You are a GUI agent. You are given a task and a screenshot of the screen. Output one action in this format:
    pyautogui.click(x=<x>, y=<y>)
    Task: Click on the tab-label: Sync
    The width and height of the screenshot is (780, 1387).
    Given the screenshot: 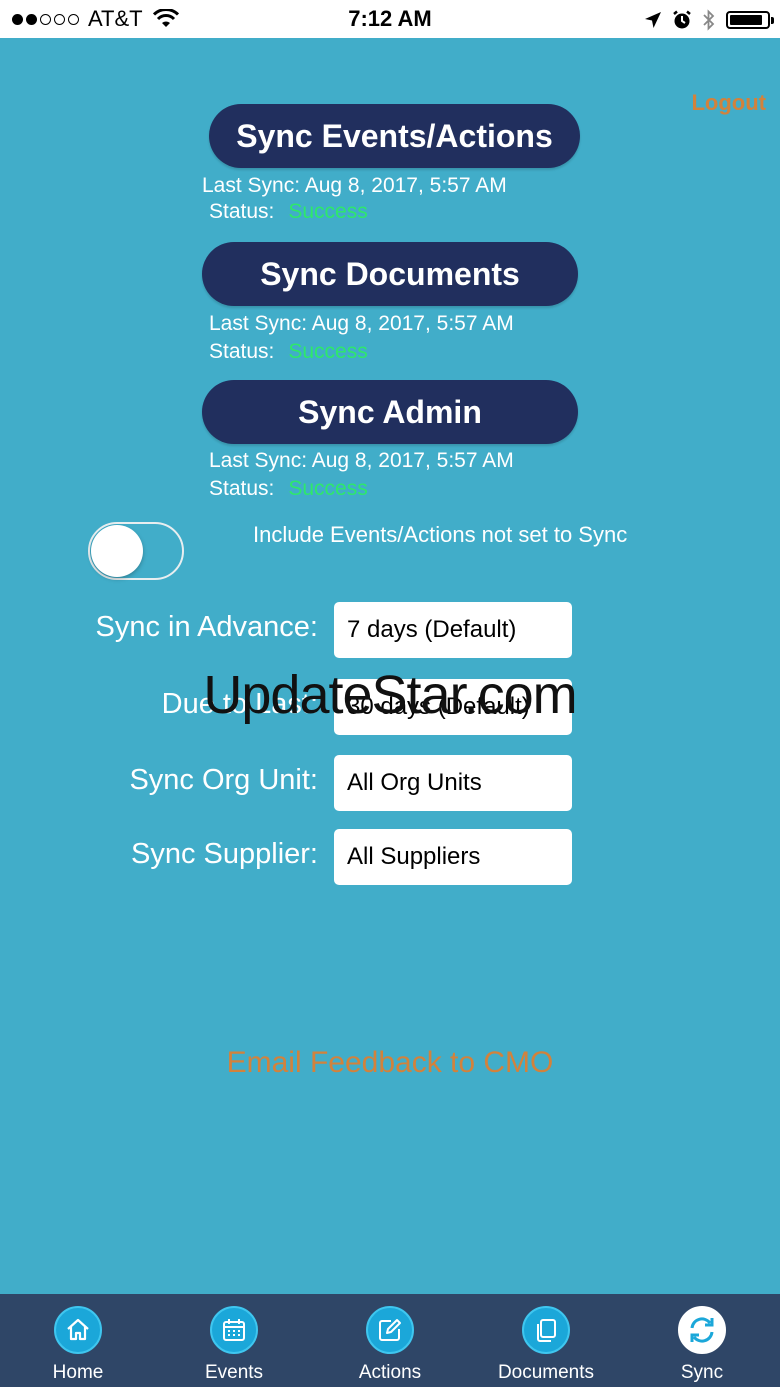 What is the action you would take?
    pyautogui.click(x=702, y=1372)
    